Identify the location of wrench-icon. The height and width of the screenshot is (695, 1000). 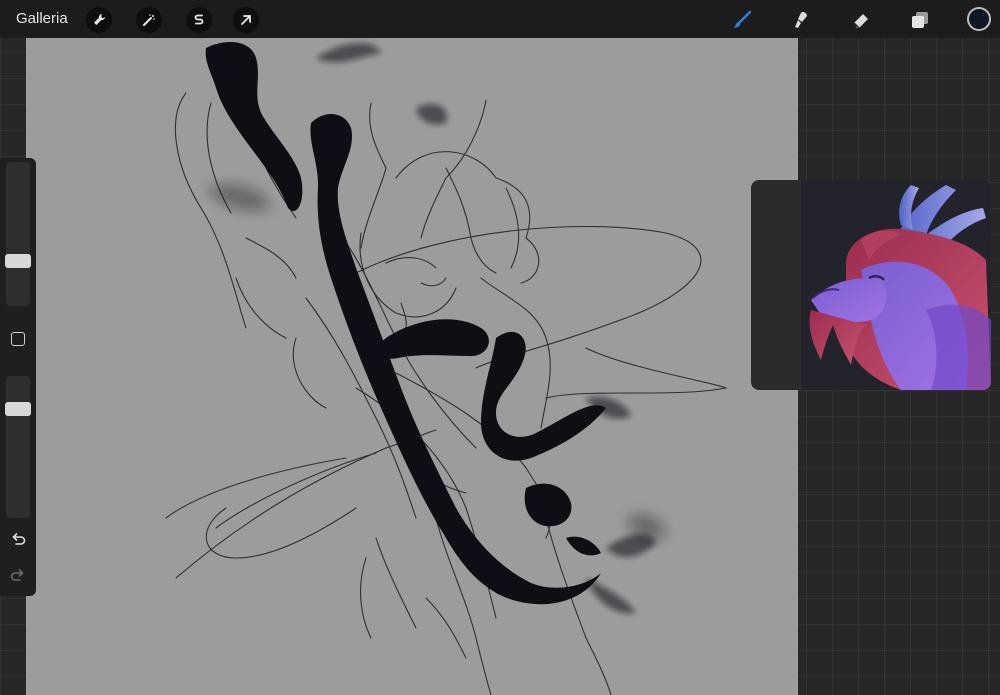
(99, 20).